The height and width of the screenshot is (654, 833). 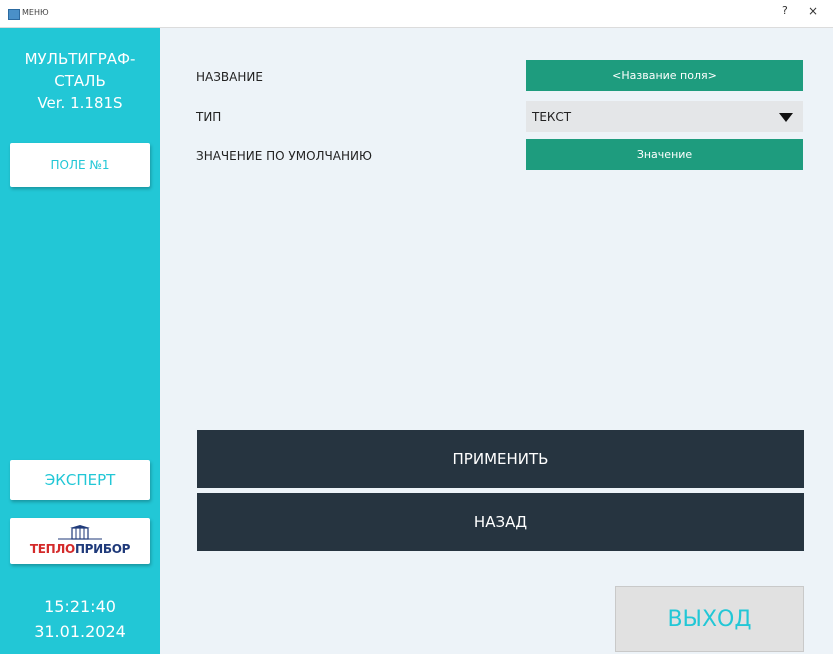 I want to click on datetime-display: 15:21:40 31.01.2024, so click(x=80, y=619).